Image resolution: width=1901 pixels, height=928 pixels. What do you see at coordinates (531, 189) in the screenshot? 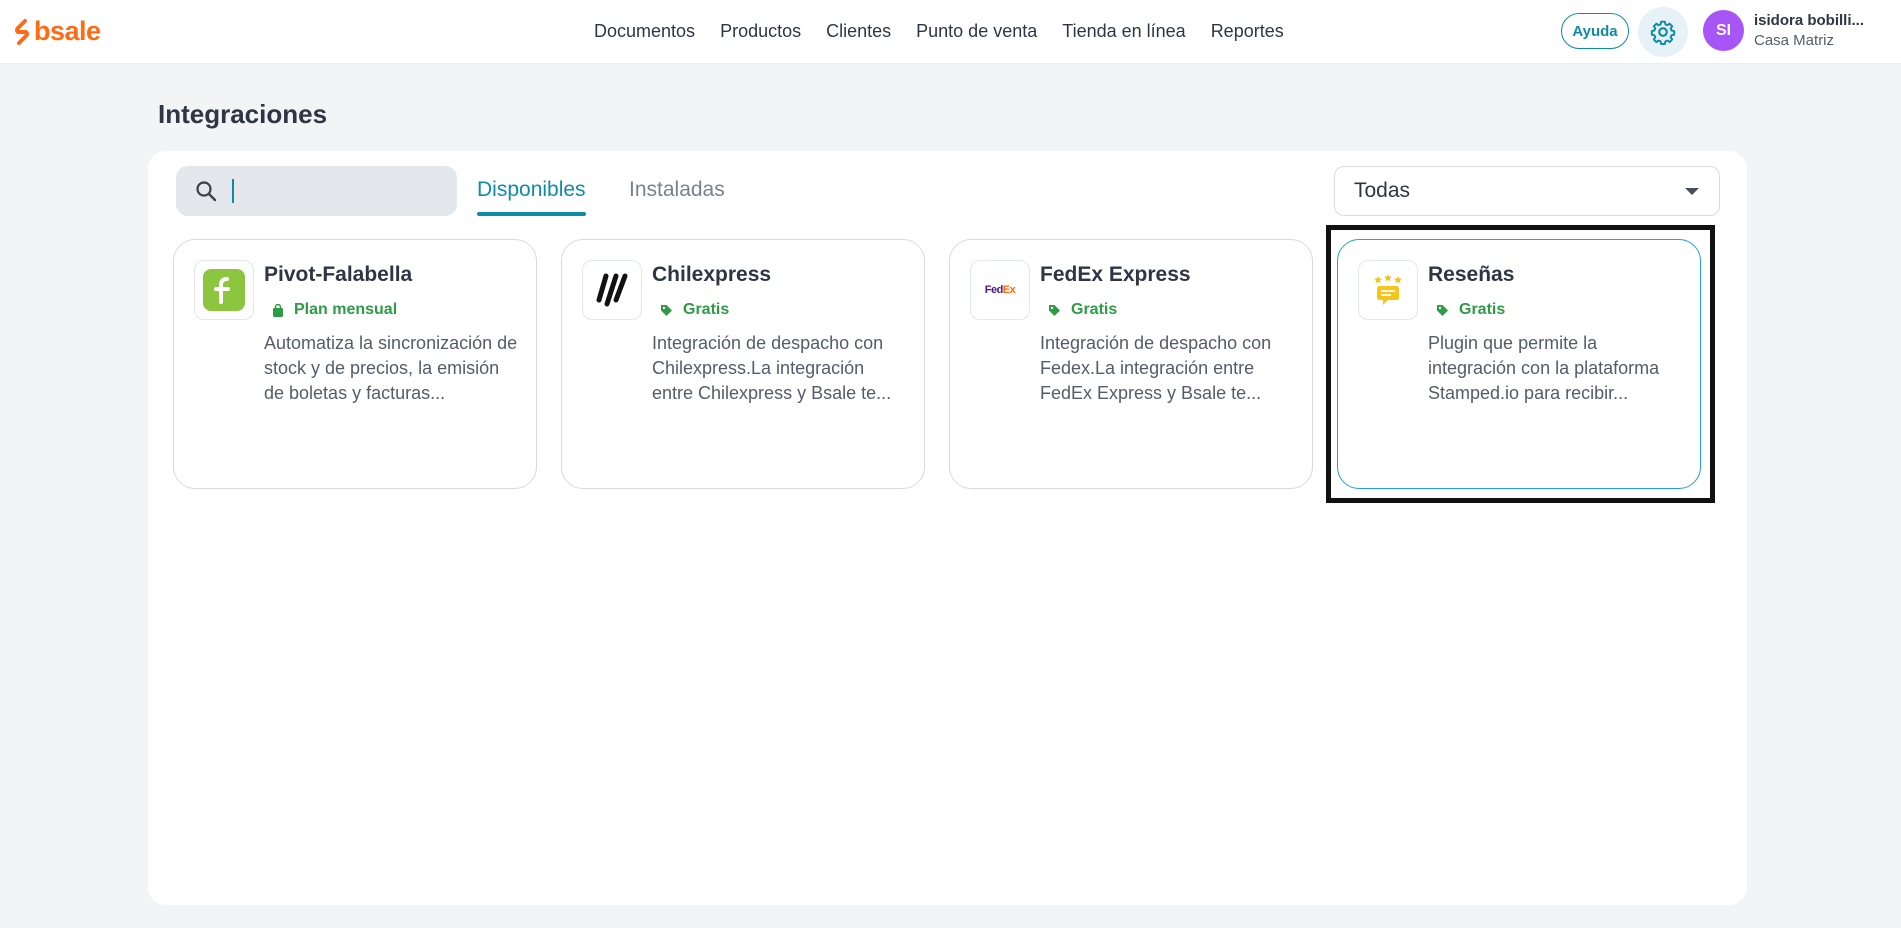
I see `tab-disponibles-label: Disponibles` at bounding box center [531, 189].